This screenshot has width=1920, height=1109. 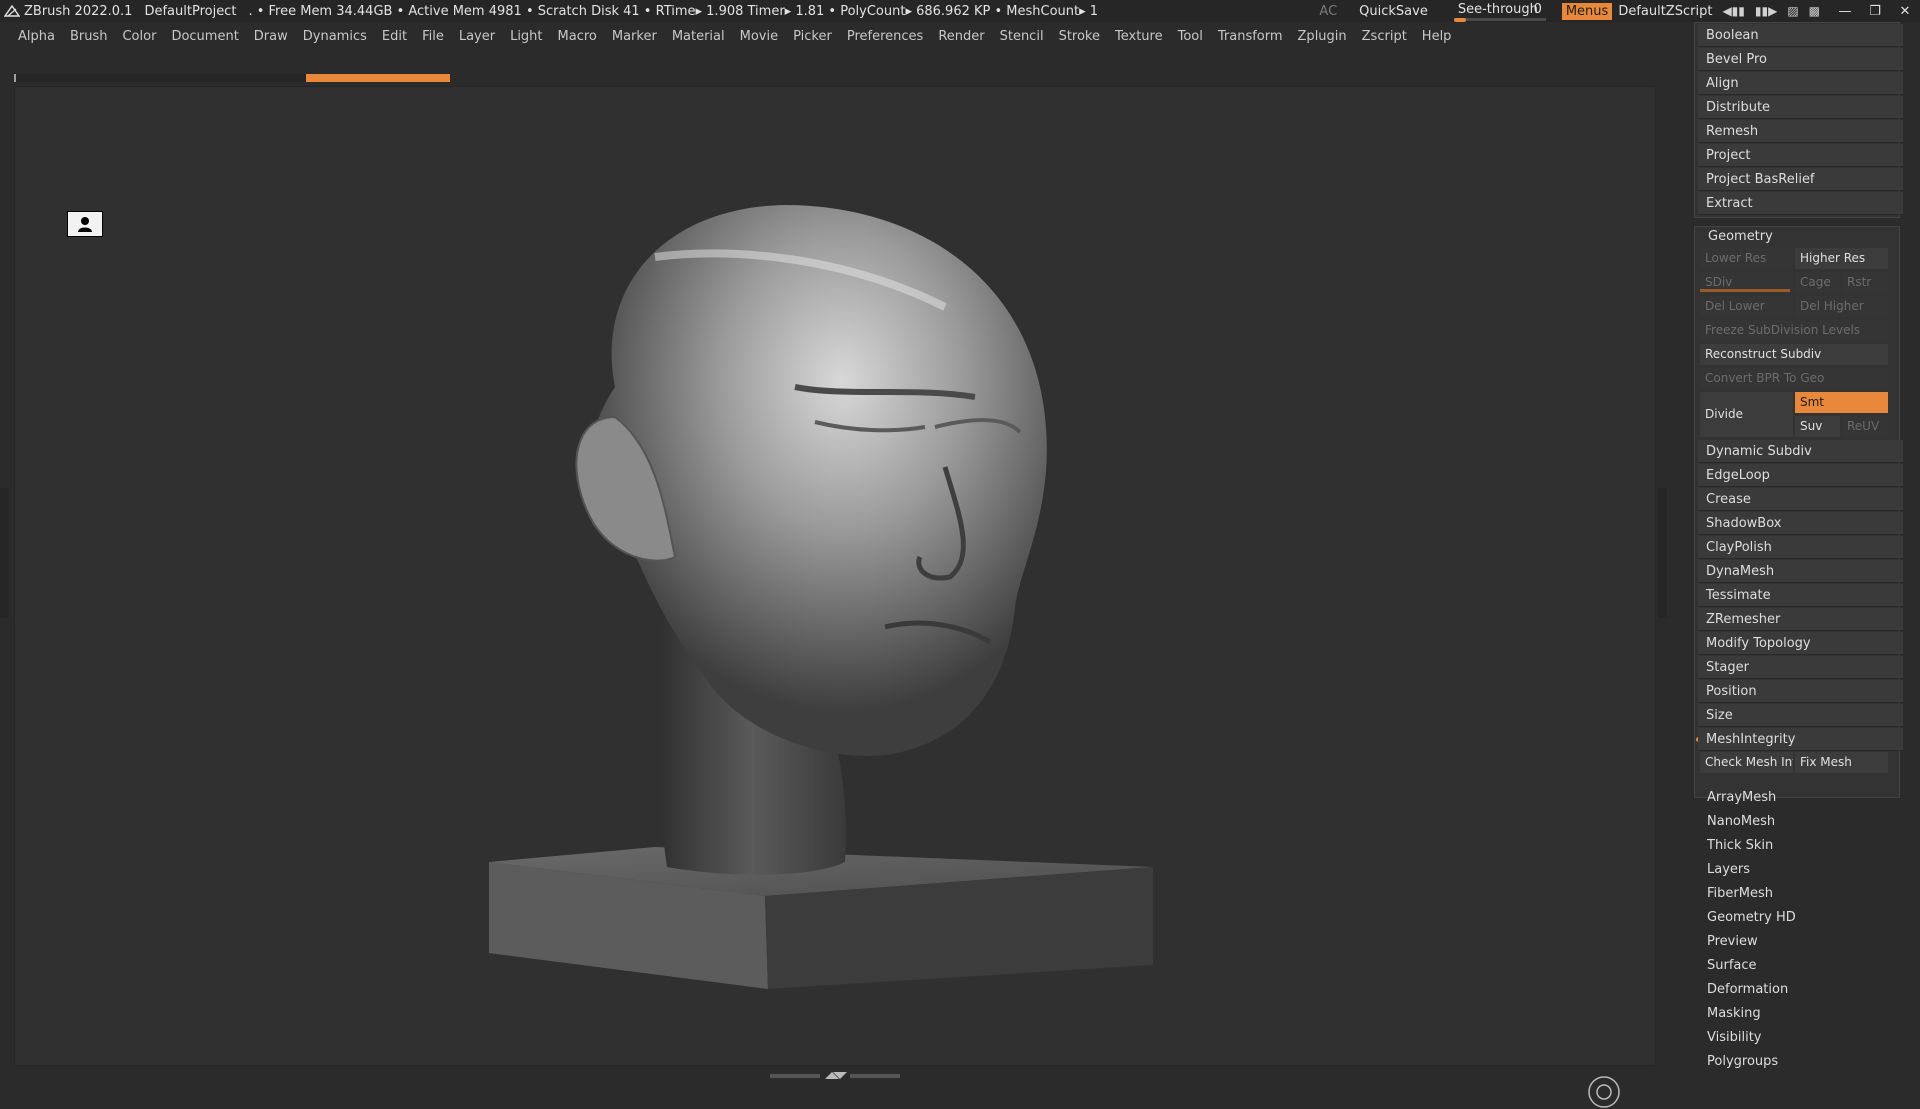 What do you see at coordinates (1746, 762) in the screenshot?
I see `check-mesh-integrity-button: Check Mesh Integrity` at bounding box center [1746, 762].